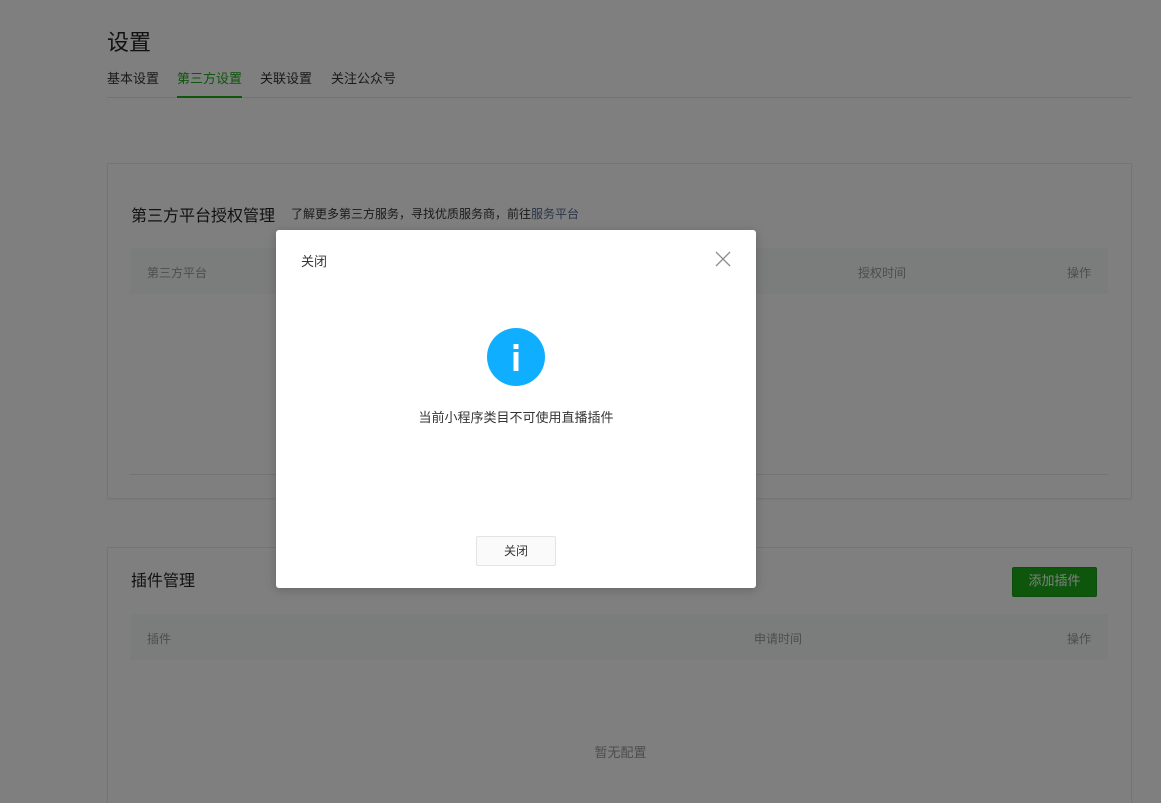 This screenshot has height=803, width=1161. What do you see at coordinates (723, 259) in the screenshot?
I see `close-icon` at bounding box center [723, 259].